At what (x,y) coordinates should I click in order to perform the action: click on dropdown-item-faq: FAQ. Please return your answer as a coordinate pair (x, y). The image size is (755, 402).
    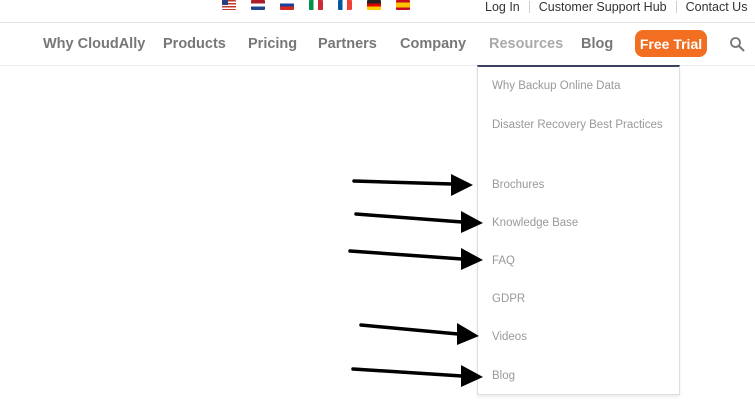
    Looking at the image, I should click on (582, 261).